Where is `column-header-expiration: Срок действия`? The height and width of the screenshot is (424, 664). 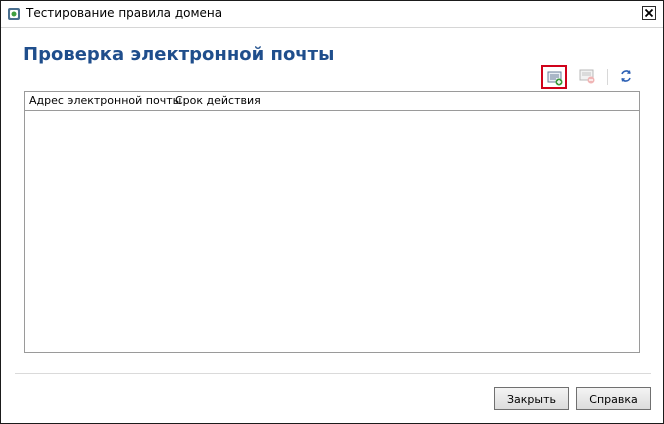 column-header-expiration: Срок действия is located at coordinates (218, 100).